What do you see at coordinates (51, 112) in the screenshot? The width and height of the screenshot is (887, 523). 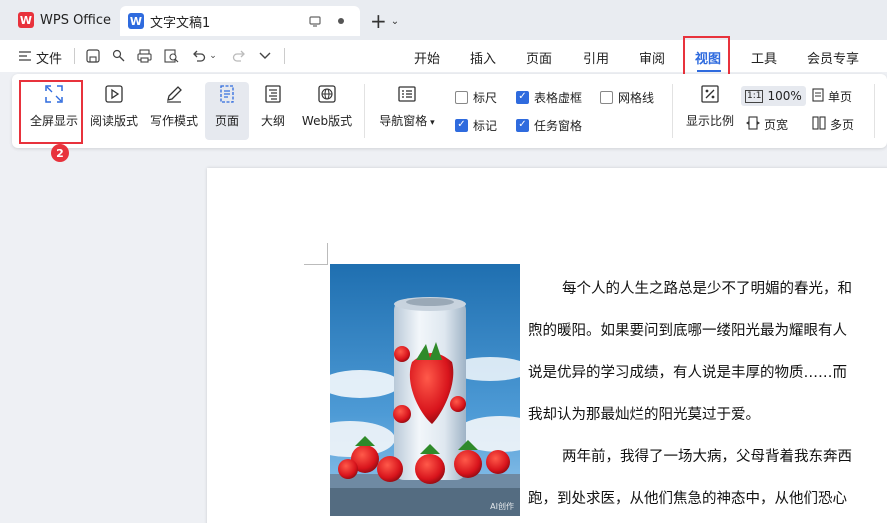 I see `fullscreen-highlight` at bounding box center [51, 112].